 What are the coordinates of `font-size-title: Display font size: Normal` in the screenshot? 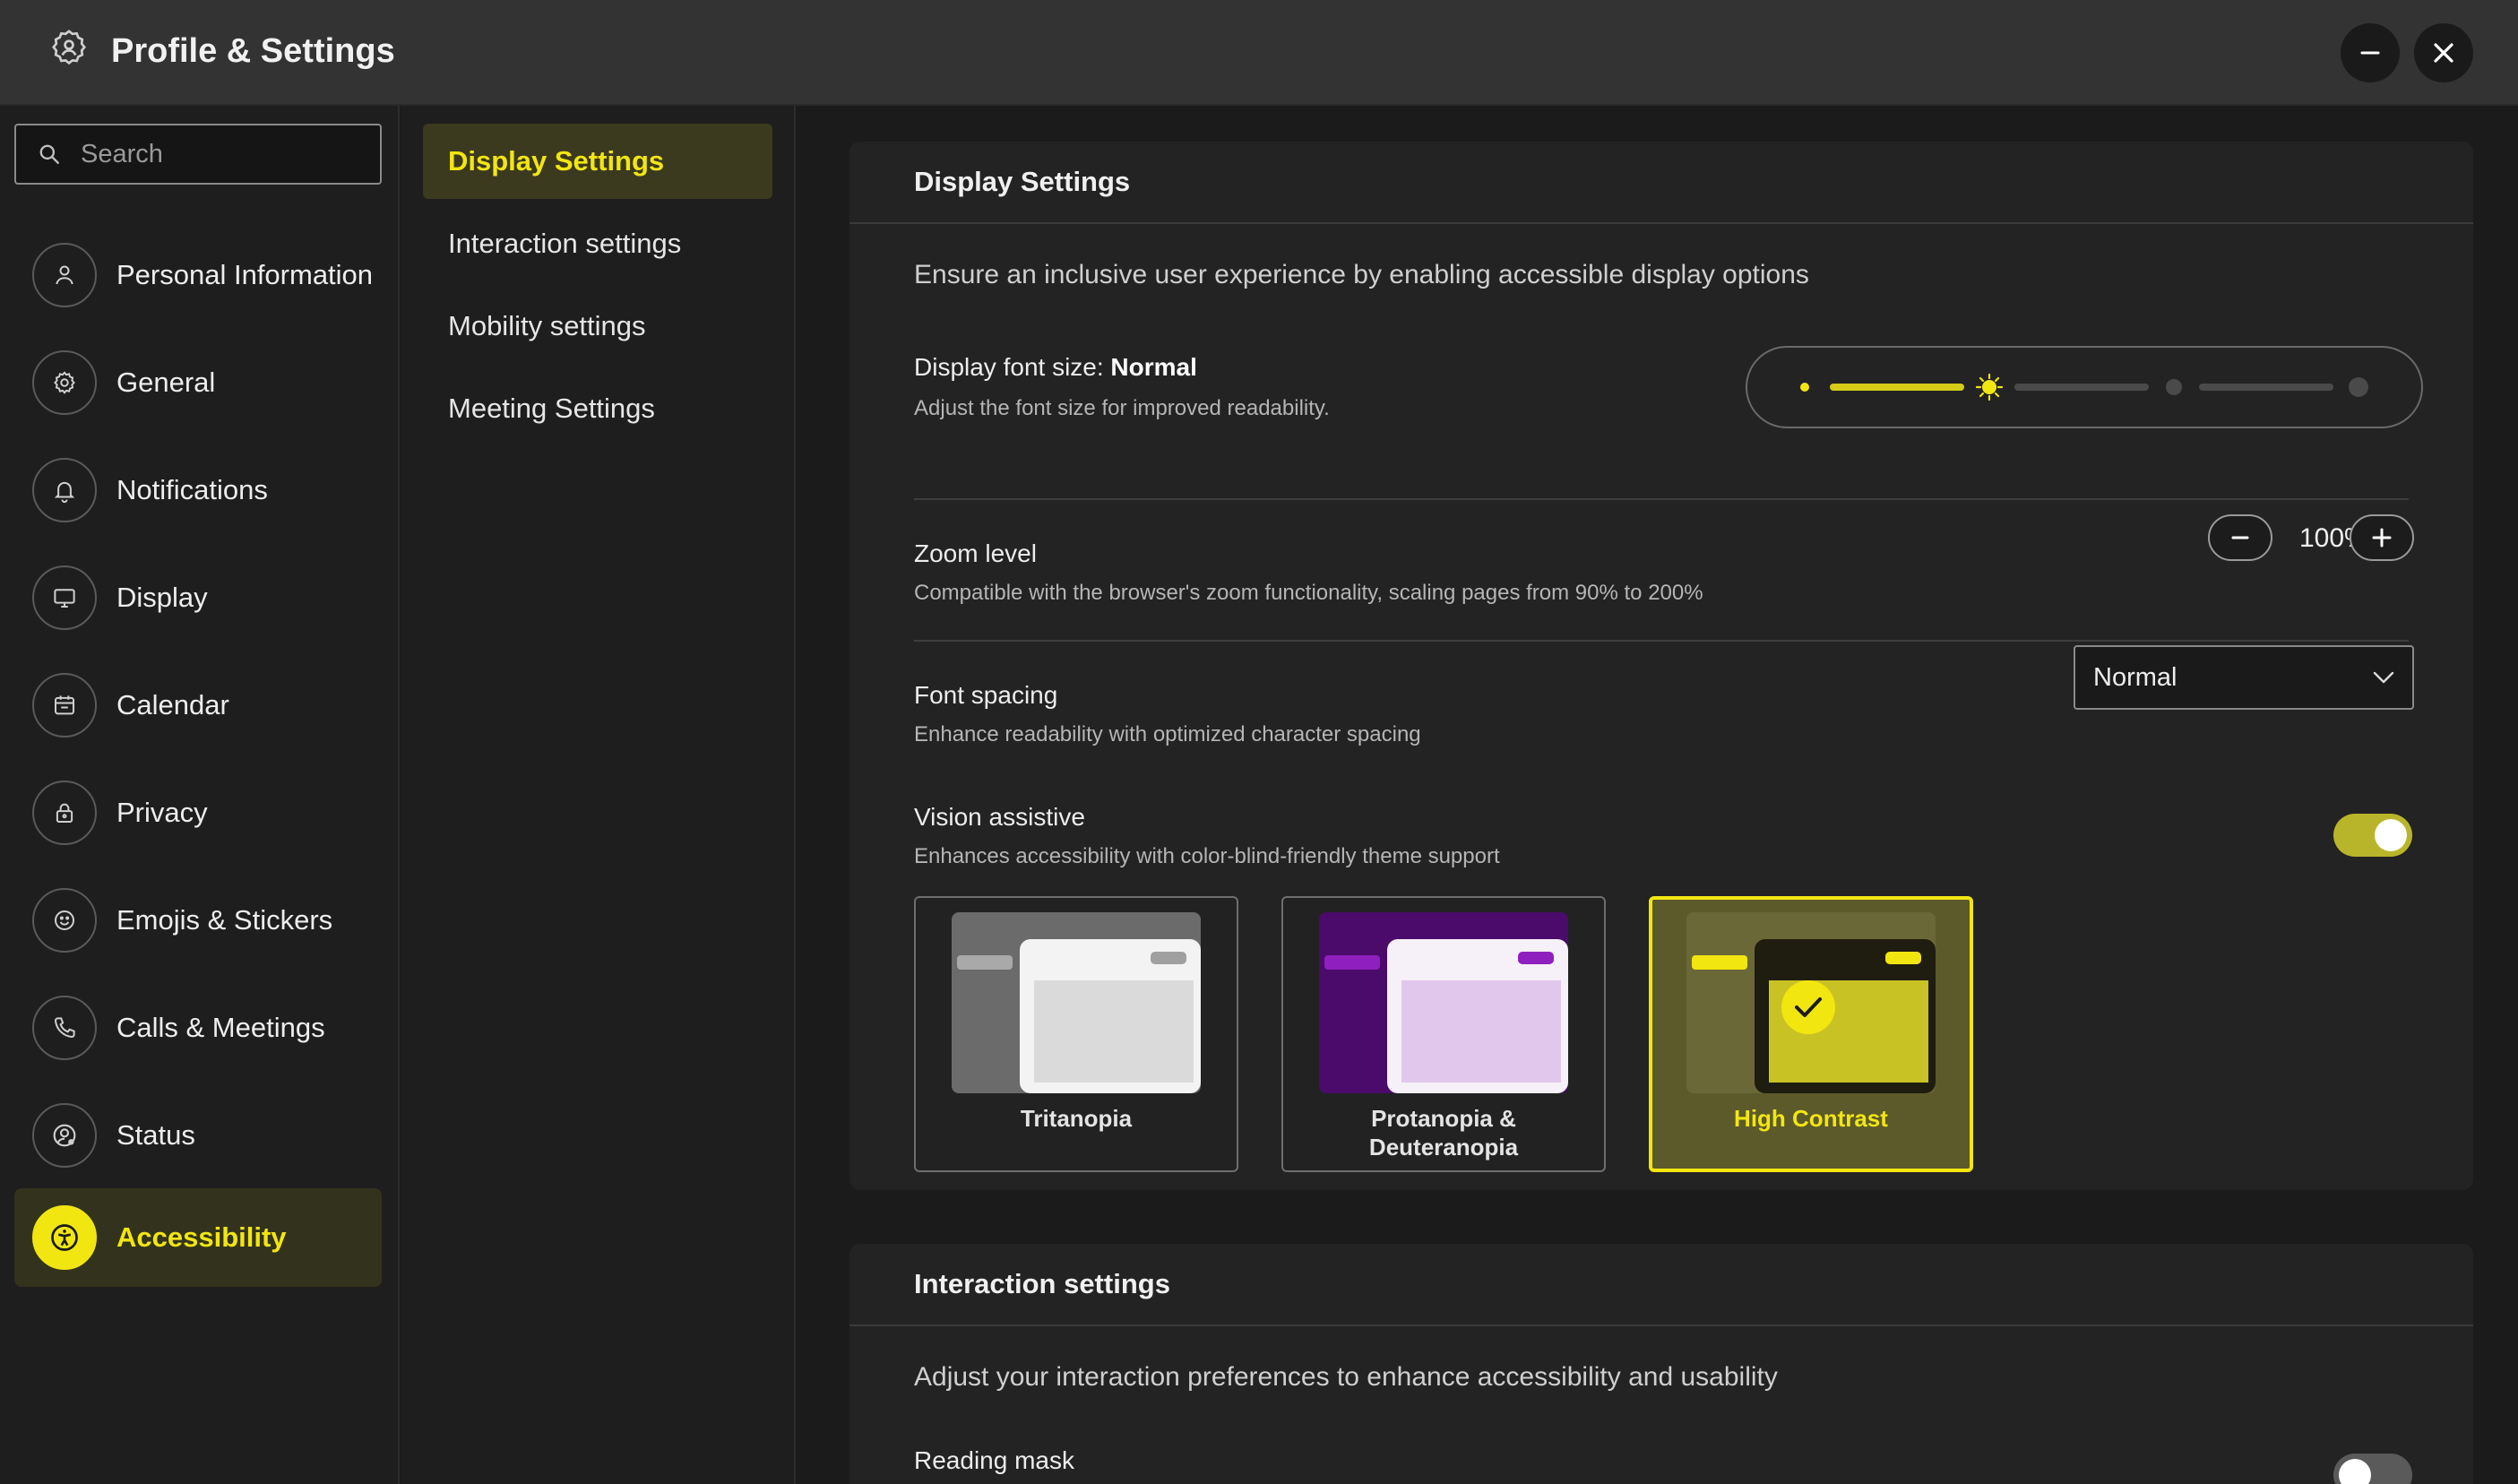 It's located at (1055, 367).